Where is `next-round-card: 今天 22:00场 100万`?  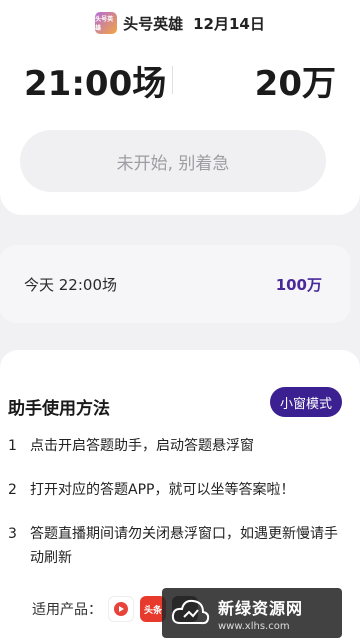 next-round-card: 今天 22:00场 100万 is located at coordinates (175, 284).